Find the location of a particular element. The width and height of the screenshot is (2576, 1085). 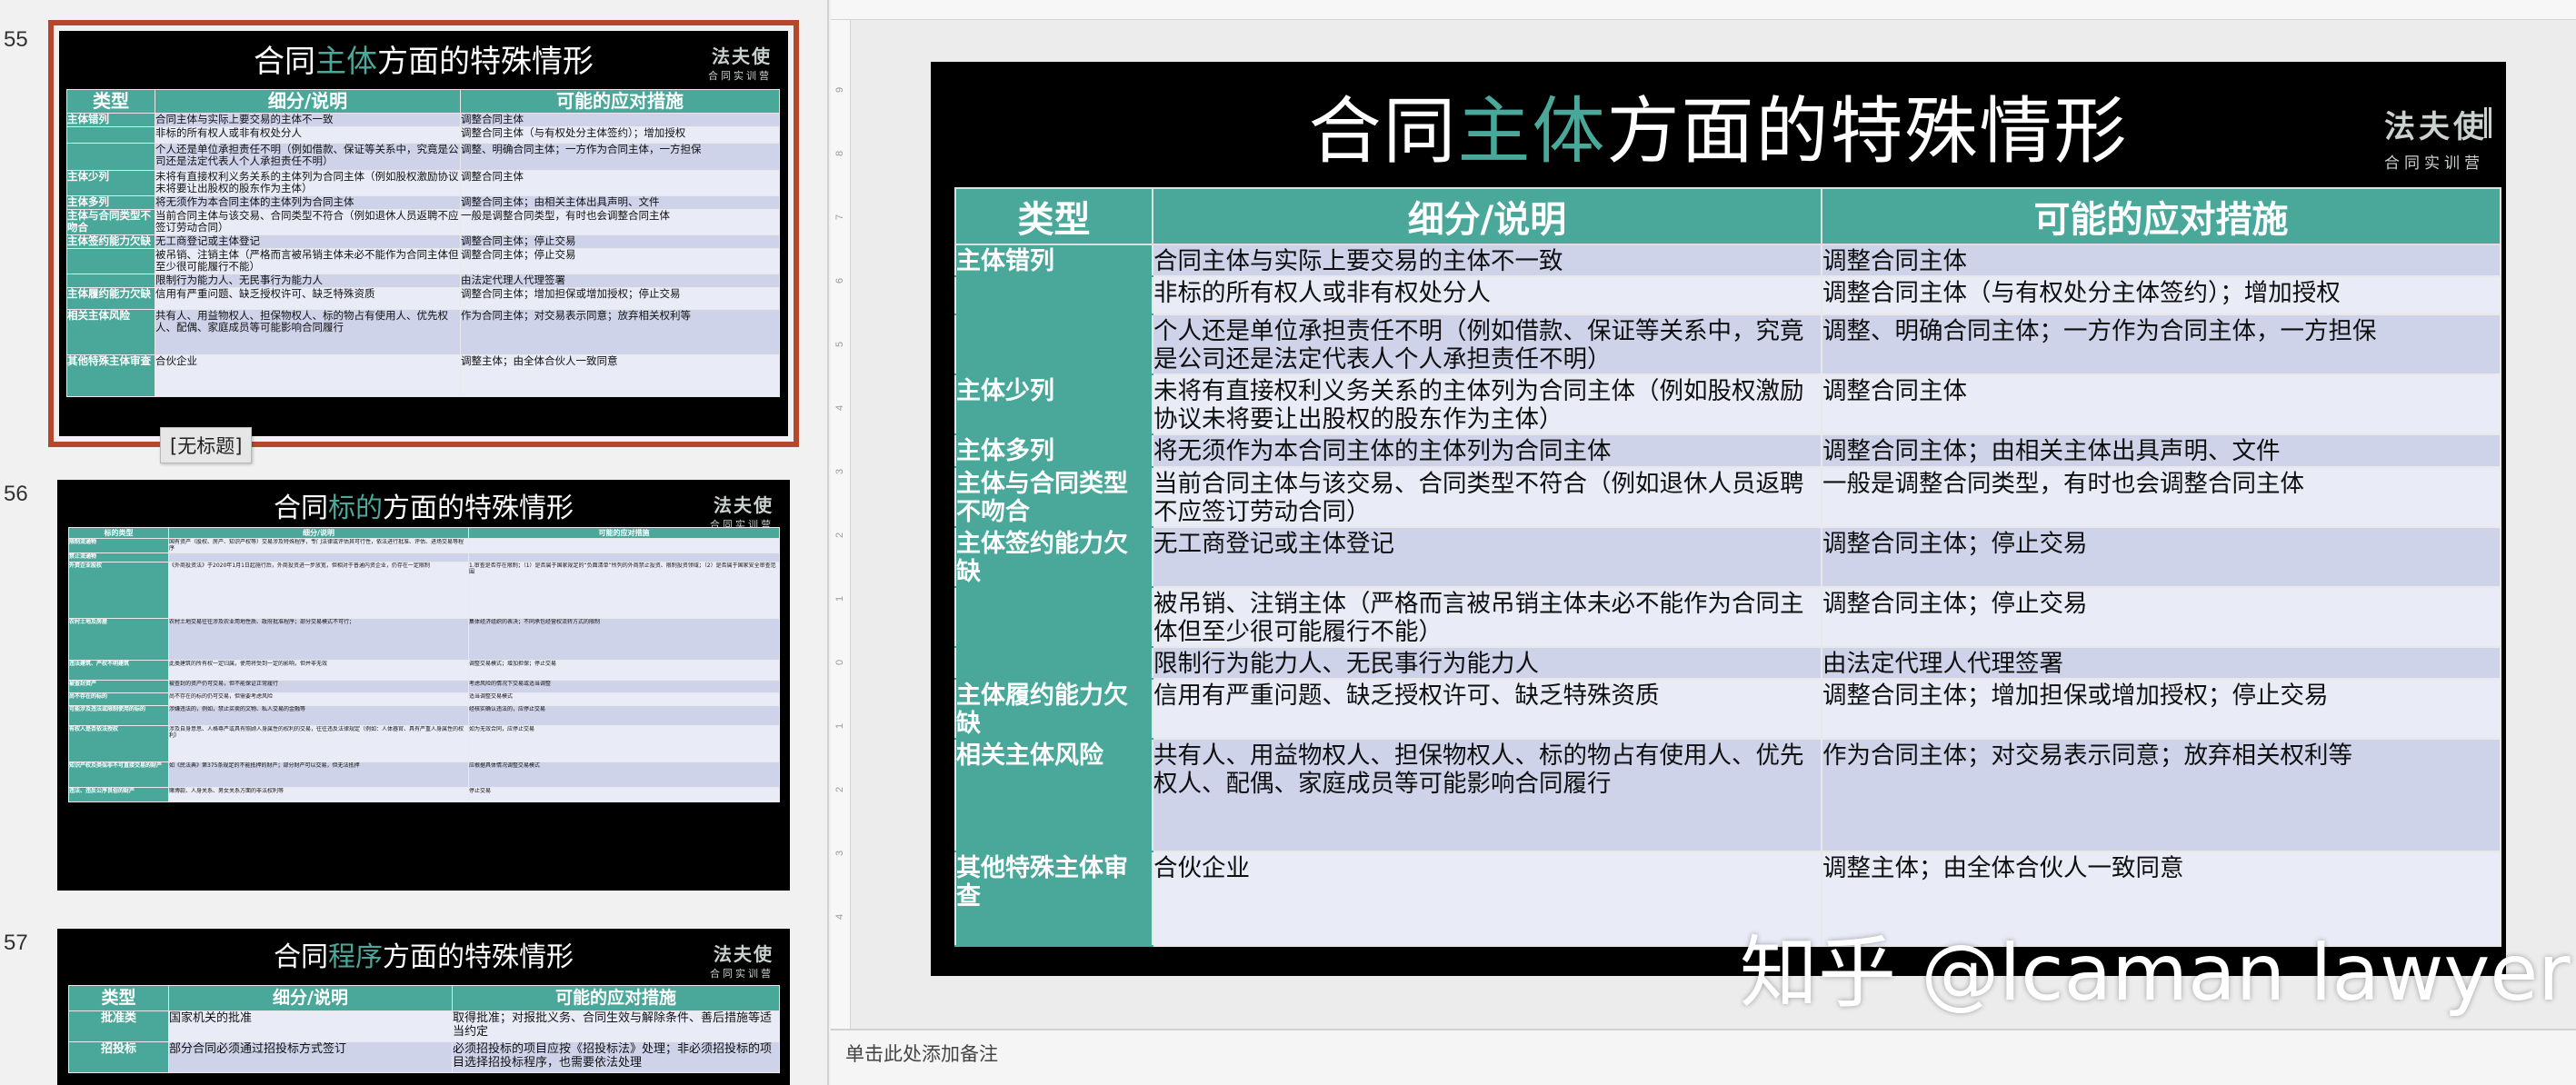

row-measure: 由法定代理人代理签署 is located at coordinates (620, 281).